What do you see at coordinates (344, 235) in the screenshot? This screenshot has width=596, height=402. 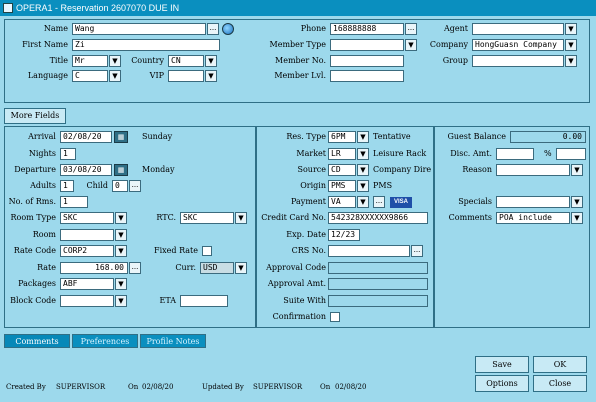 I see `exp-date-field: 12/23` at bounding box center [344, 235].